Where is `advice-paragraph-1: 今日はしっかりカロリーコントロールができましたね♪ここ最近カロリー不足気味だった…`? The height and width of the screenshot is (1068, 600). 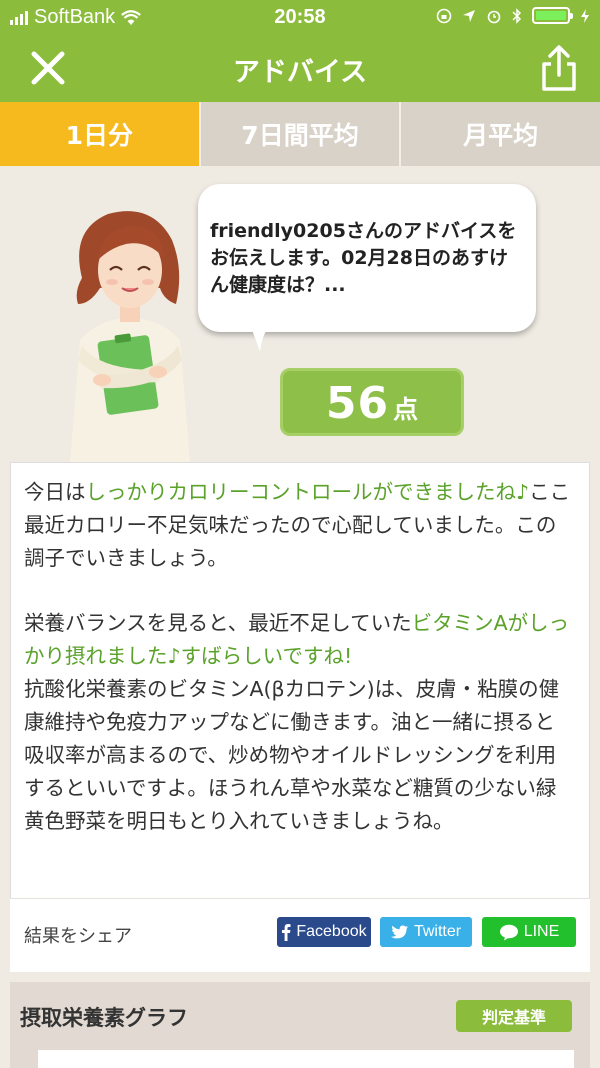 advice-paragraph-1: 今日はしっかりカロリーコントロールができましたね♪ここ最近カロリー不足気味だった… is located at coordinates (298, 525).